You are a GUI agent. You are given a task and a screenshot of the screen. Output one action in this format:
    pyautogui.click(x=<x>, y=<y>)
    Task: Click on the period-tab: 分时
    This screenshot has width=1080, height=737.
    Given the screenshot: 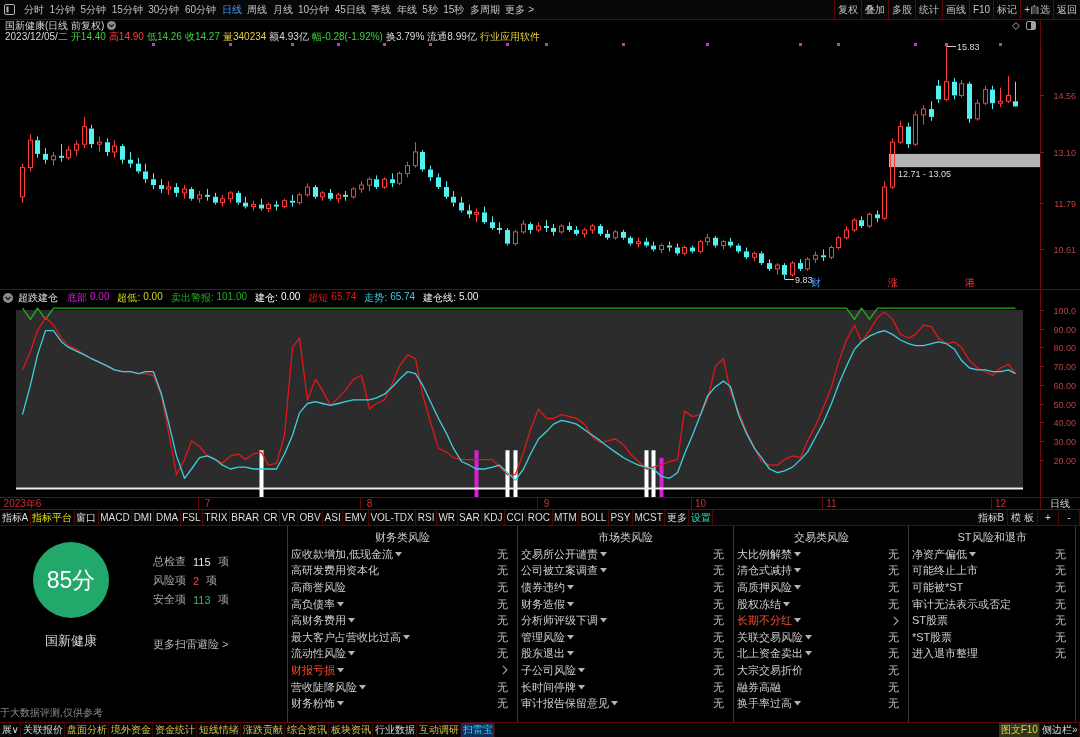 What is the action you would take?
    pyautogui.click(x=34, y=9)
    